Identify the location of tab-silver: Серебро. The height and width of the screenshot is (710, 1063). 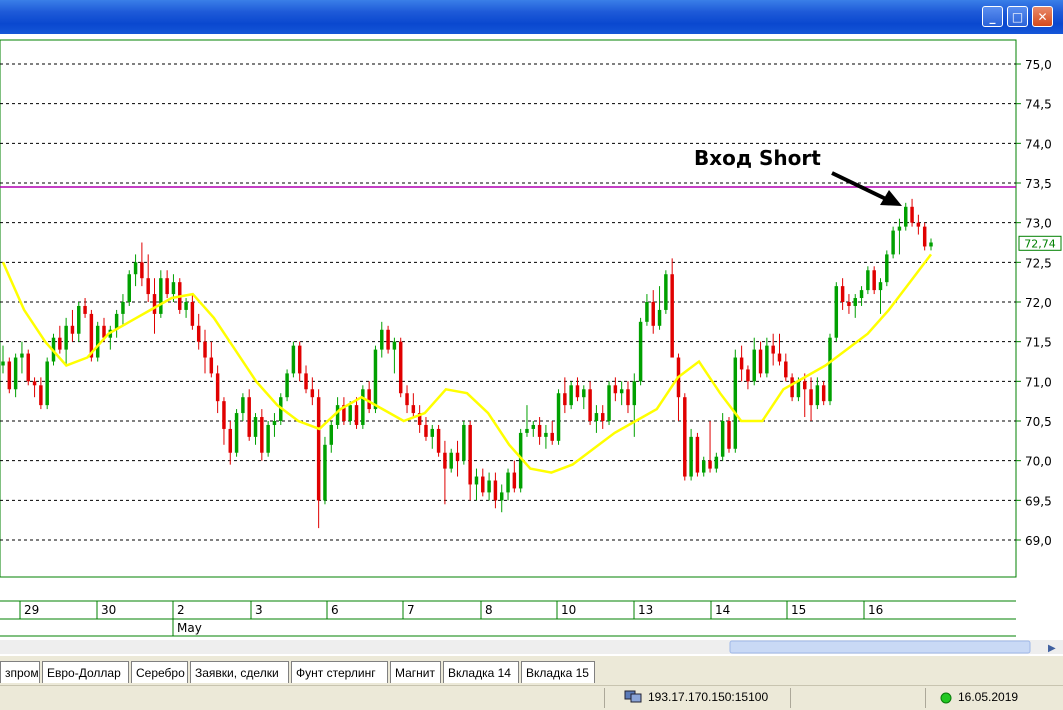
(159, 672).